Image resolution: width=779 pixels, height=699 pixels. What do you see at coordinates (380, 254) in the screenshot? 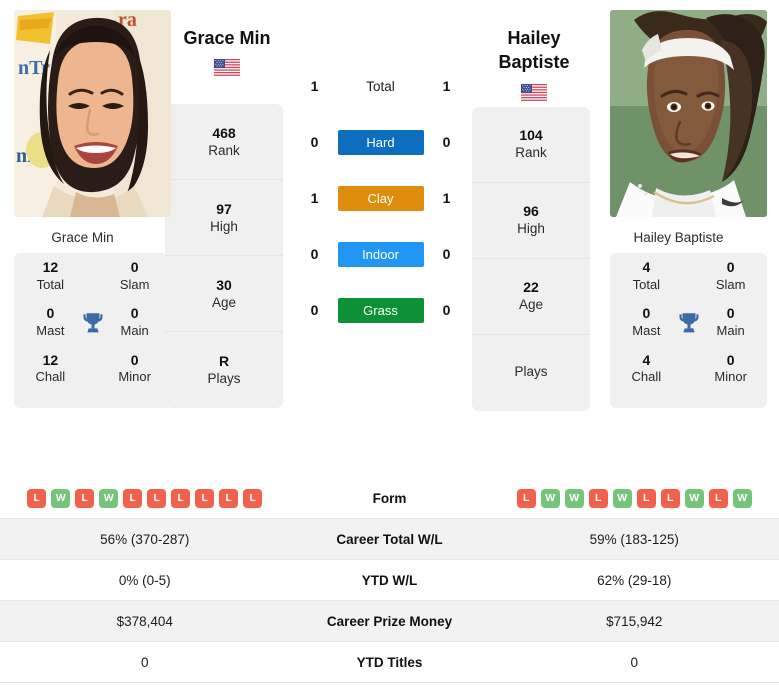
I see `surface-badge-indoor: Indoor` at bounding box center [380, 254].